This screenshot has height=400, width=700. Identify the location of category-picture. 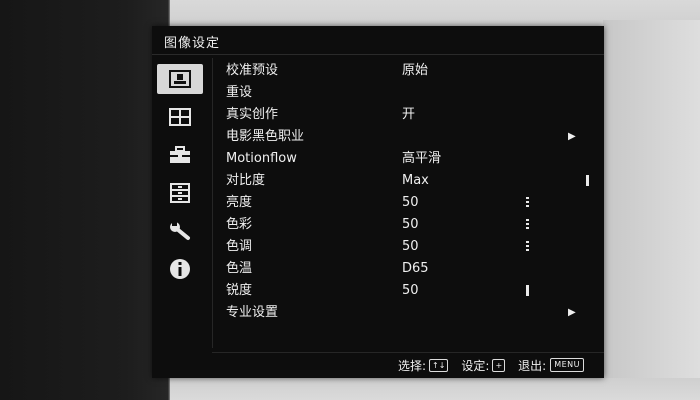
(180, 79).